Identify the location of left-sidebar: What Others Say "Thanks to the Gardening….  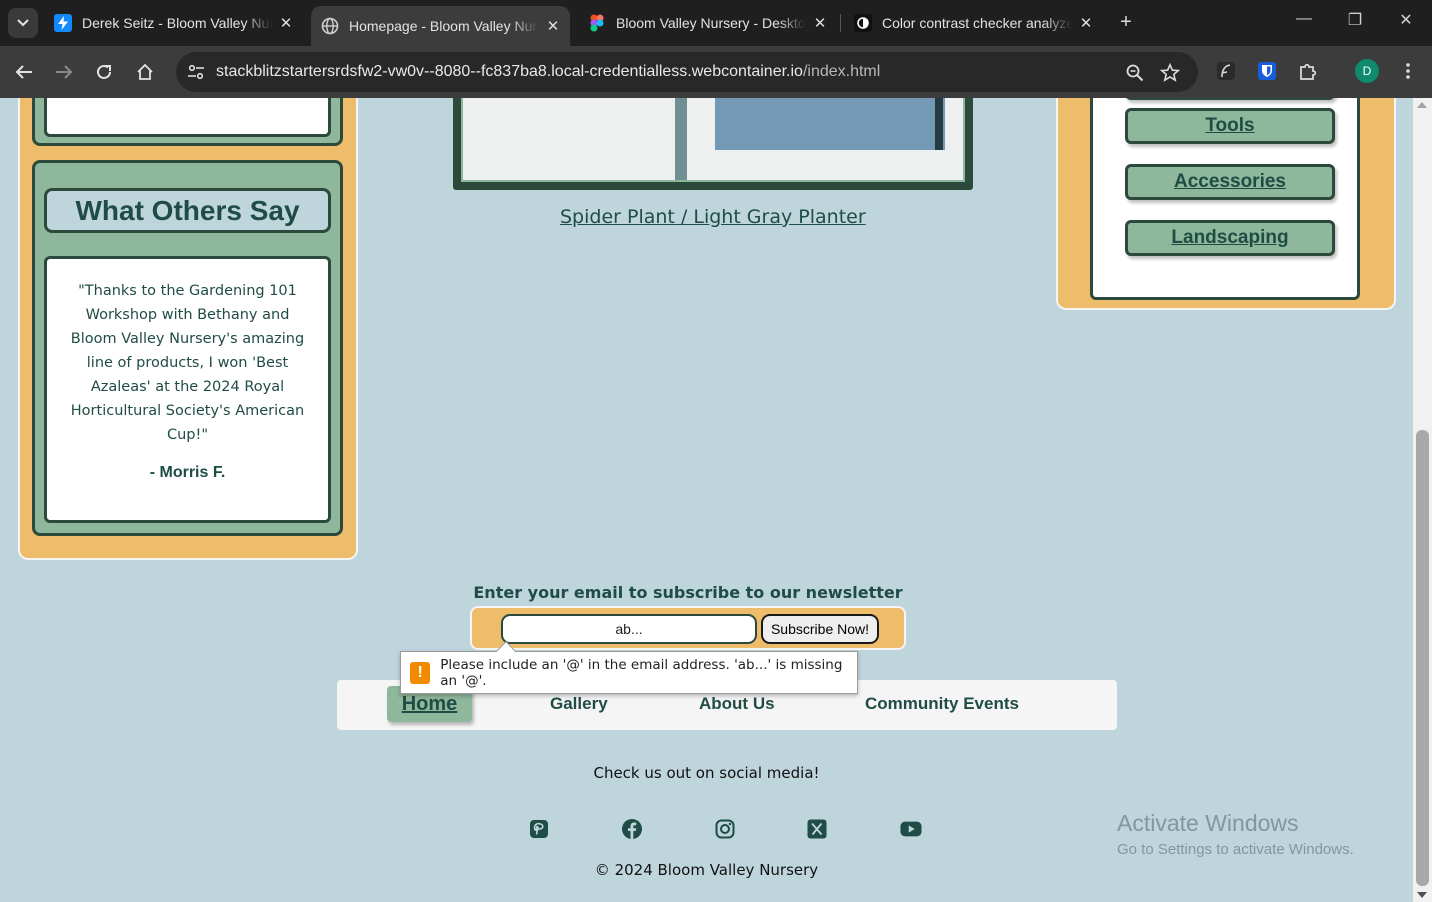
(188, 328).